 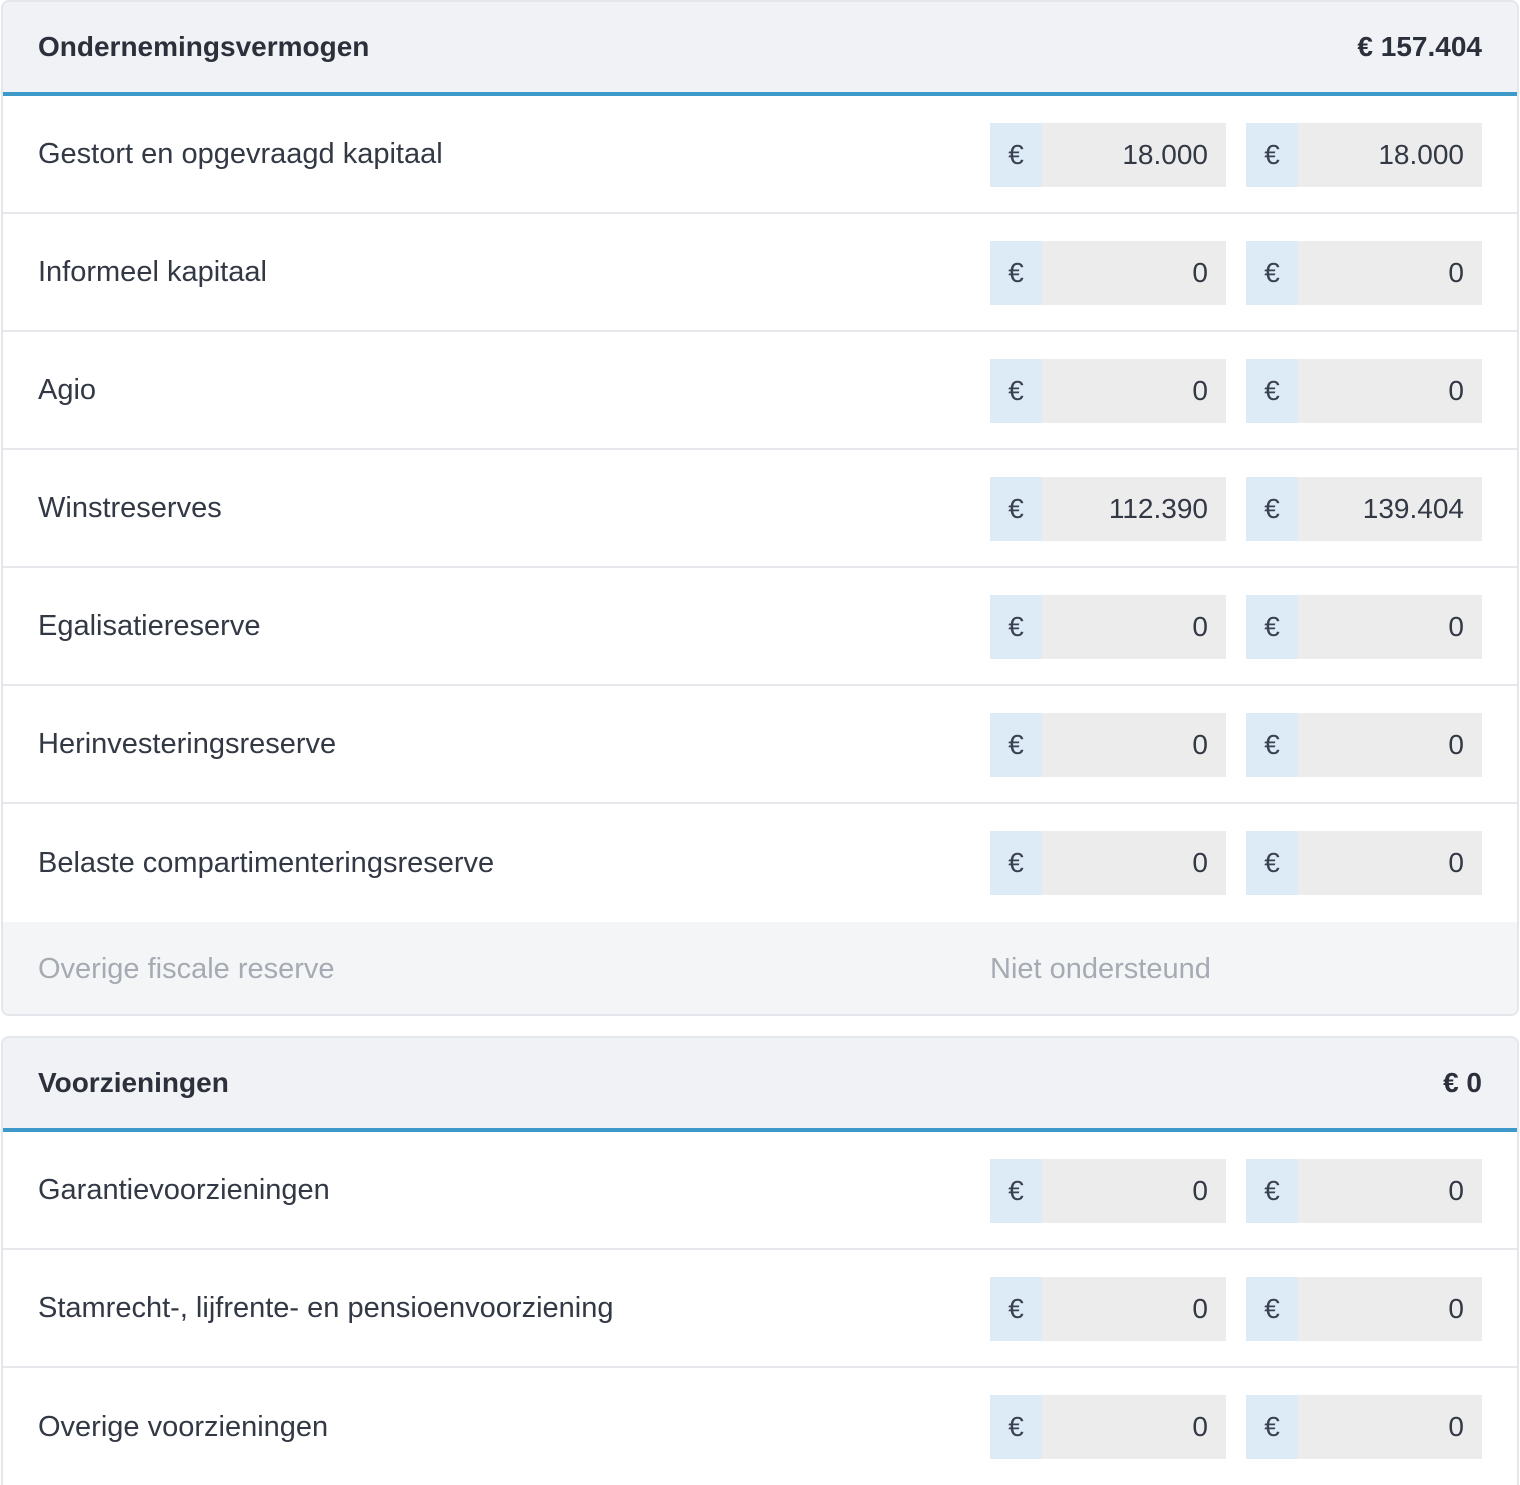 I want to click on form-row: Winstreserves € 112.390 € 139.404, so click(x=760, y=509).